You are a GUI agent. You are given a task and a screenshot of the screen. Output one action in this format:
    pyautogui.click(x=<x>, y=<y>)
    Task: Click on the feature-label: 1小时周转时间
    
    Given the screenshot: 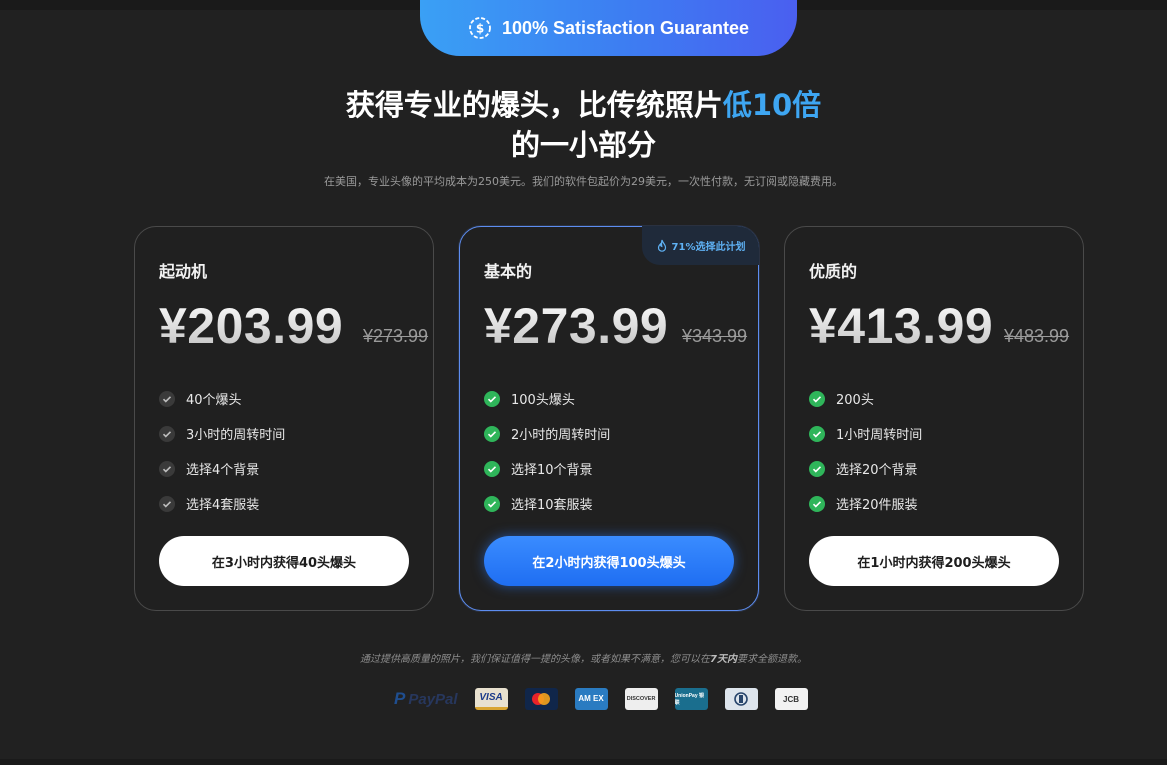 What is the action you would take?
    pyautogui.click(x=879, y=435)
    